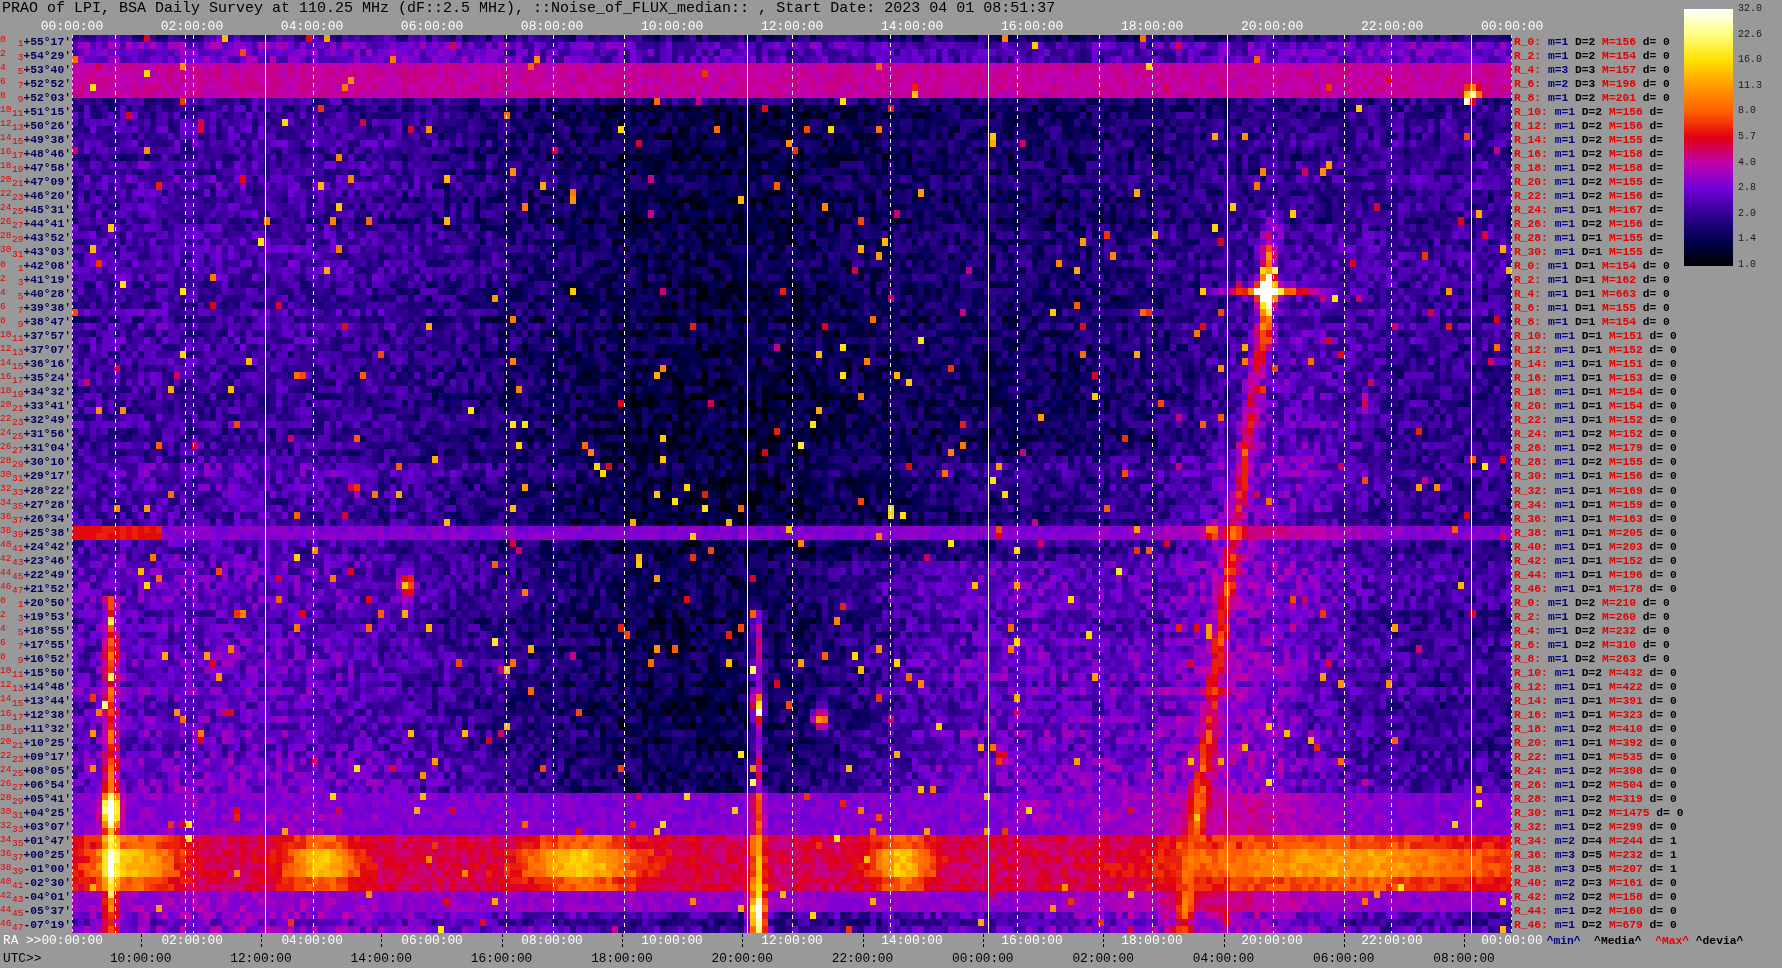 Image resolution: width=1782 pixels, height=968 pixels. What do you see at coordinates (552, 26) in the screenshot?
I see `time-axis-label: 08:00:00` at bounding box center [552, 26].